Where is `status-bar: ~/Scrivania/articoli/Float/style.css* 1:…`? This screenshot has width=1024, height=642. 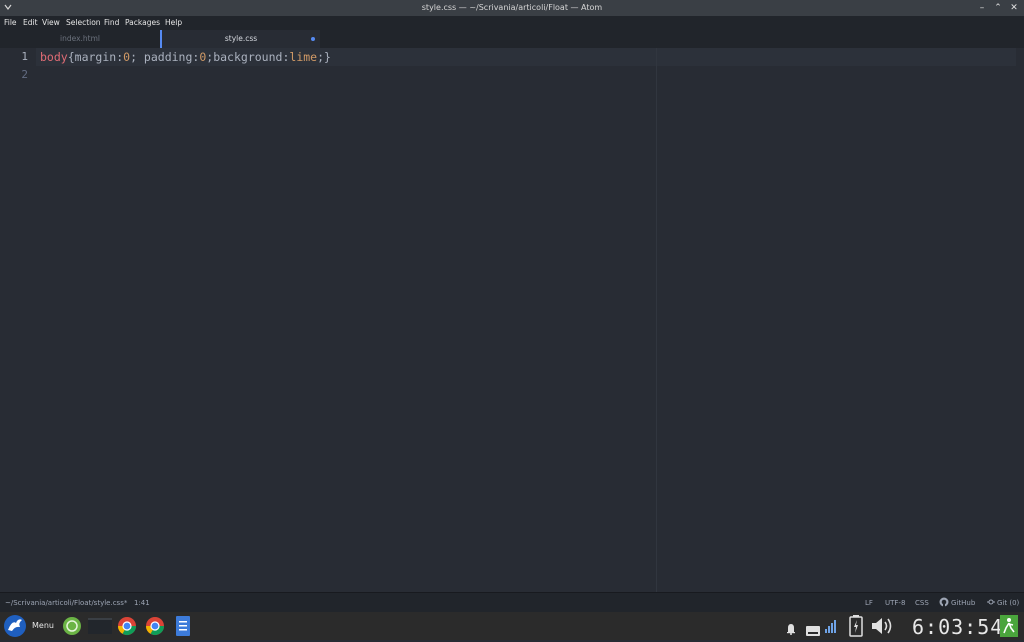 status-bar: ~/Scrivania/articoli/Float/style.css* 1:… is located at coordinates (512, 602).